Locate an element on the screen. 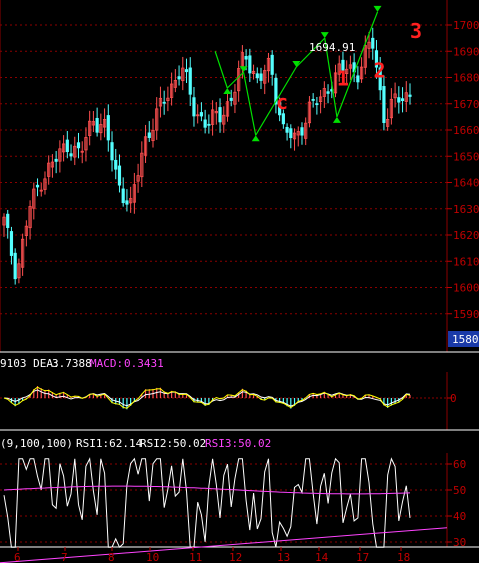  price-tick-label: 1630 is located at coordinates (466, 209).